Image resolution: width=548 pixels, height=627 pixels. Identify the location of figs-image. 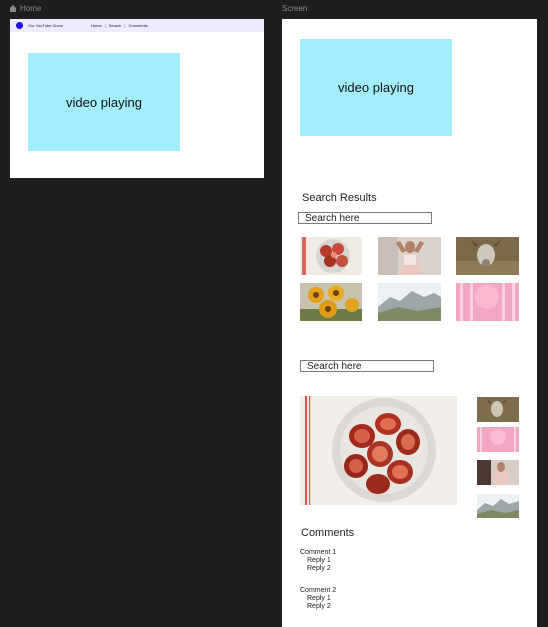
(331, 256).